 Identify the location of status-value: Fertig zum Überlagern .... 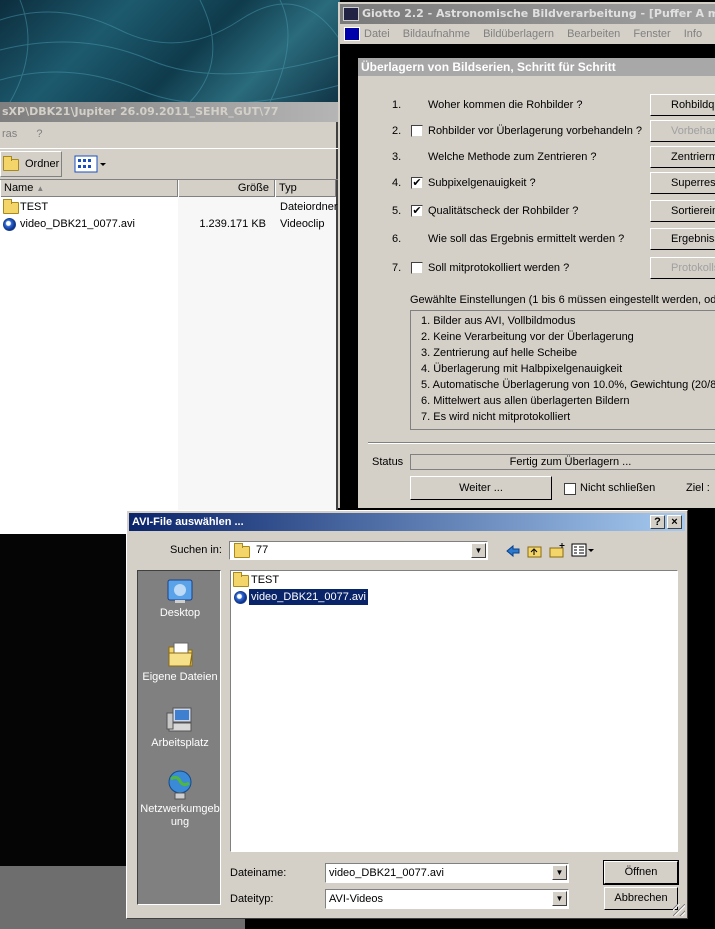
(562, 462).